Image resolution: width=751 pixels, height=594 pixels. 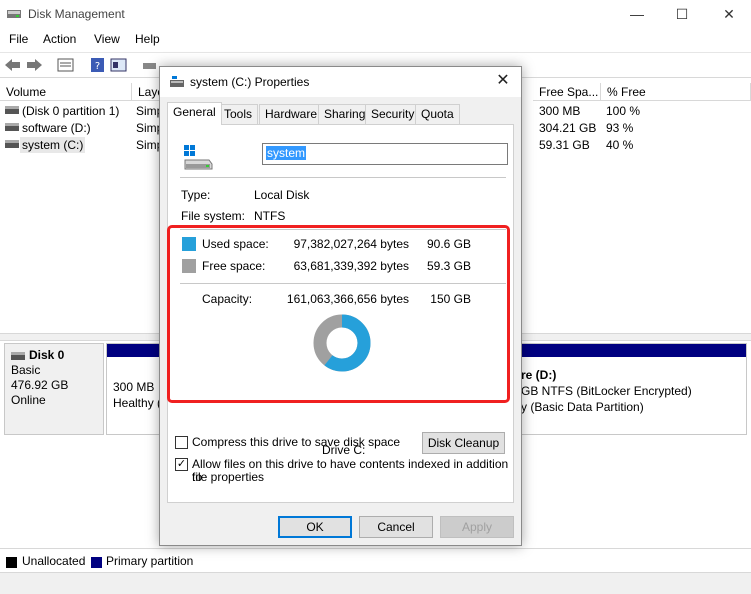 I want to click on menu-view: View, so click(x=107, y=39).